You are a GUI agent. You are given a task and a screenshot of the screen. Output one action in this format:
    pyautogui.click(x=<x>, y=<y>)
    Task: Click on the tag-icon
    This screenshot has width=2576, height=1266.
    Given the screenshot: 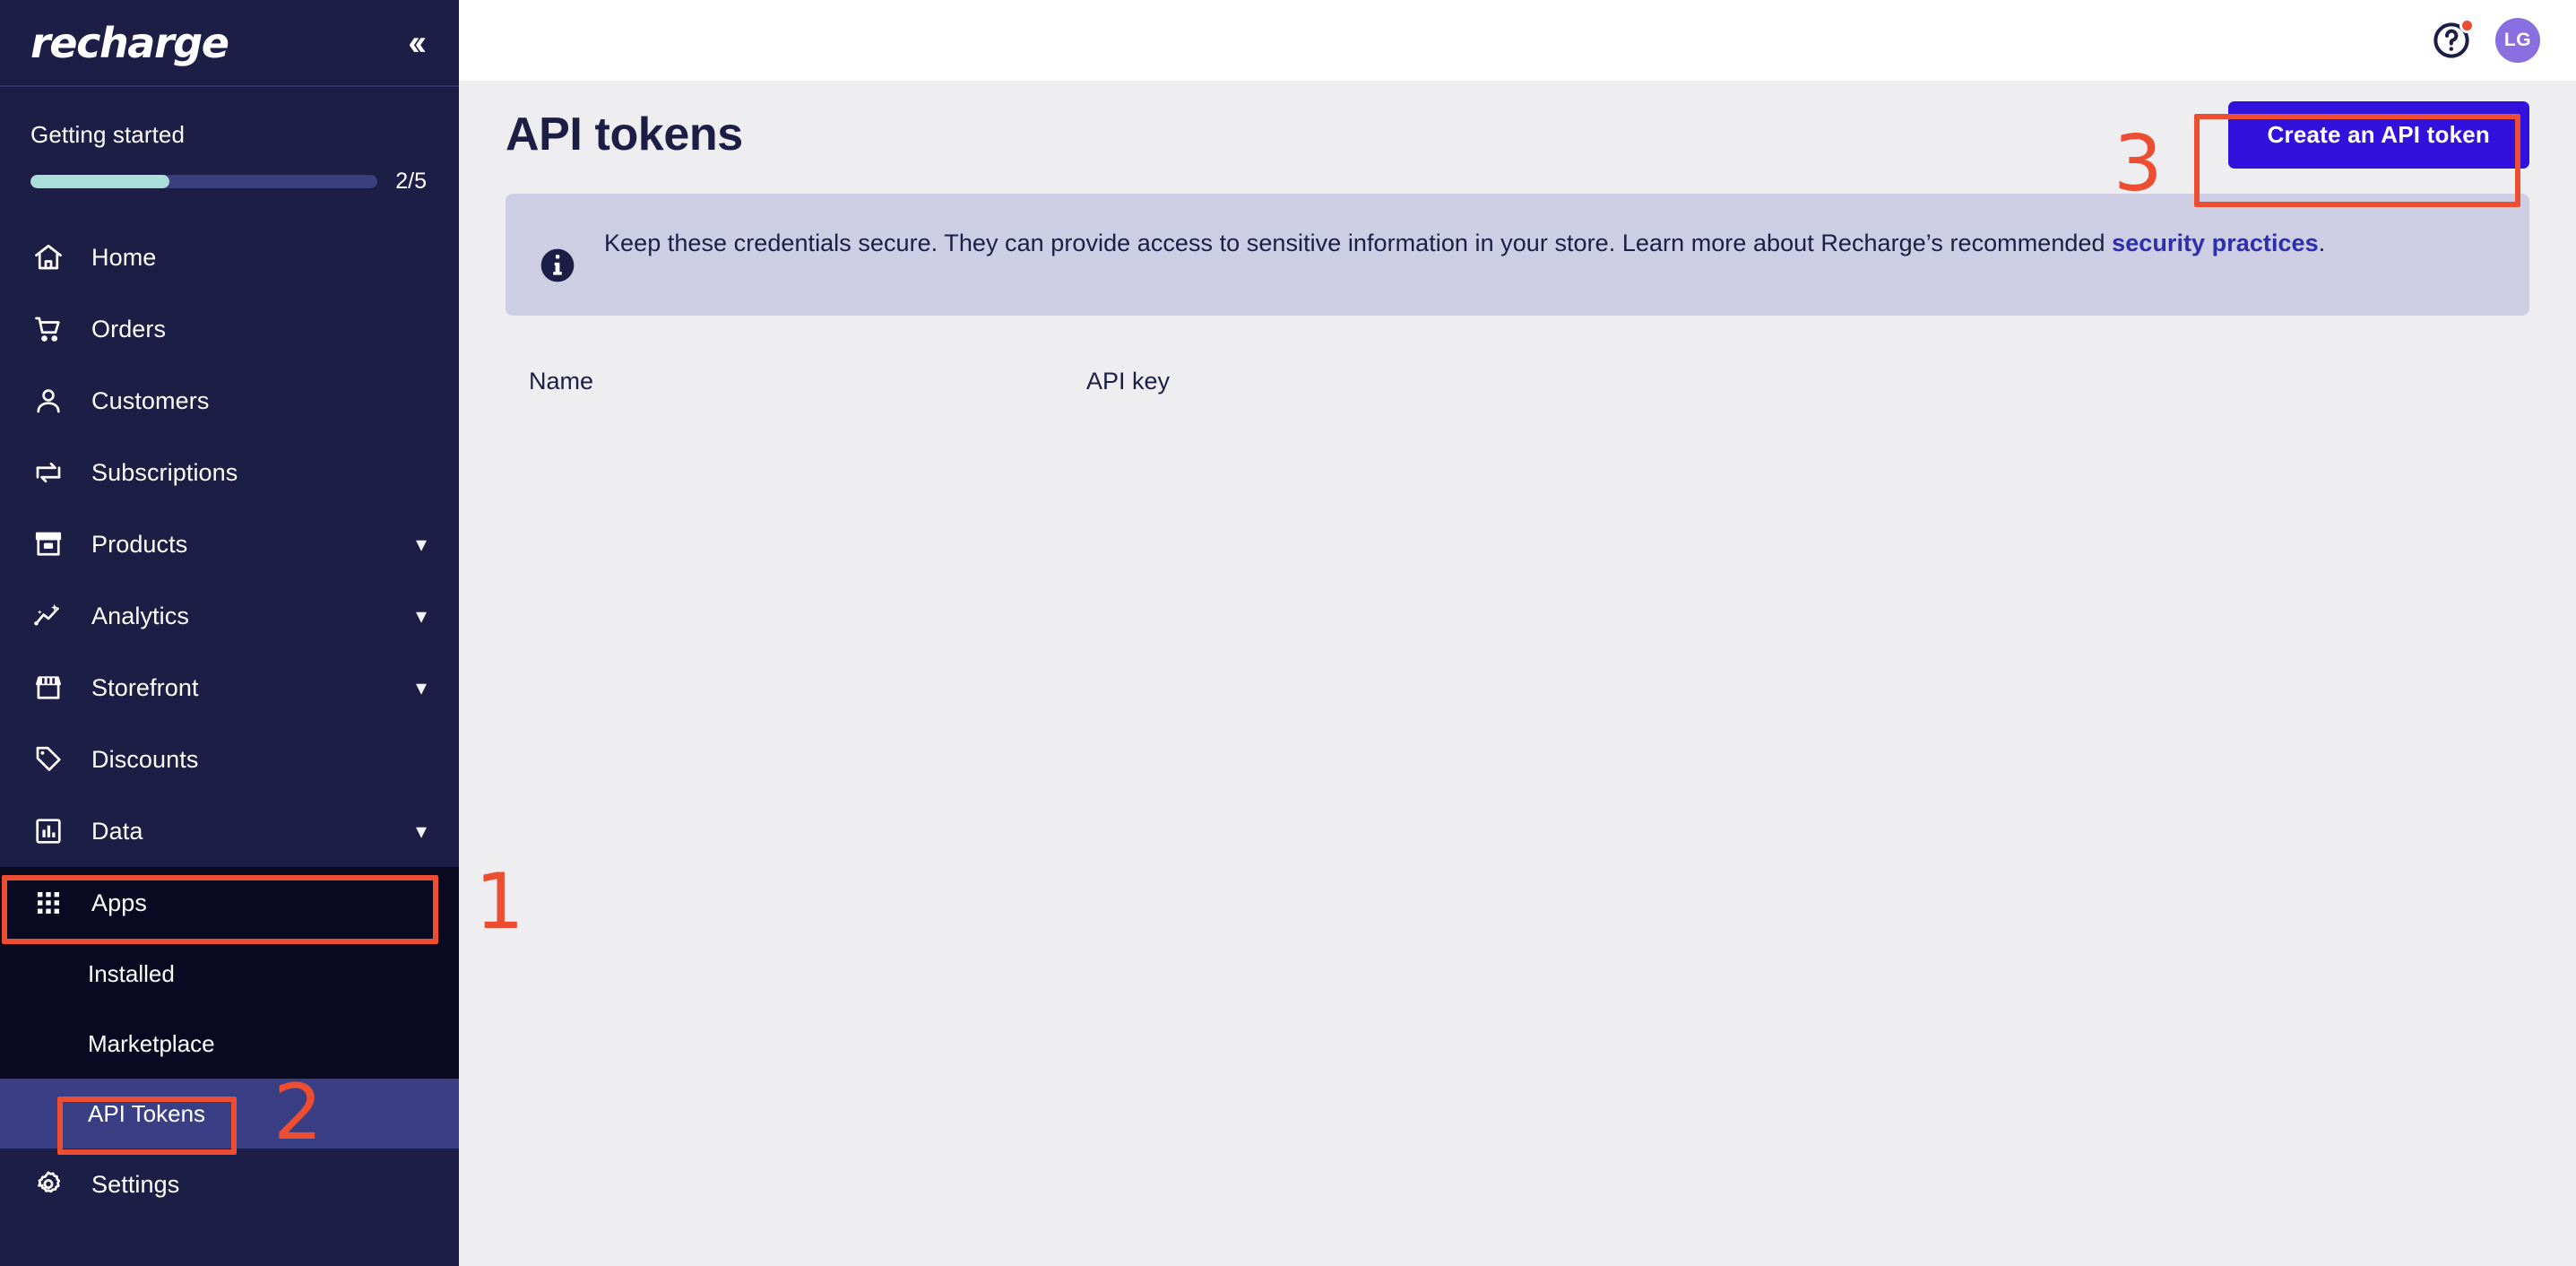 What is the action you would take?
    pyautogui.click(x=48, y=759)
    